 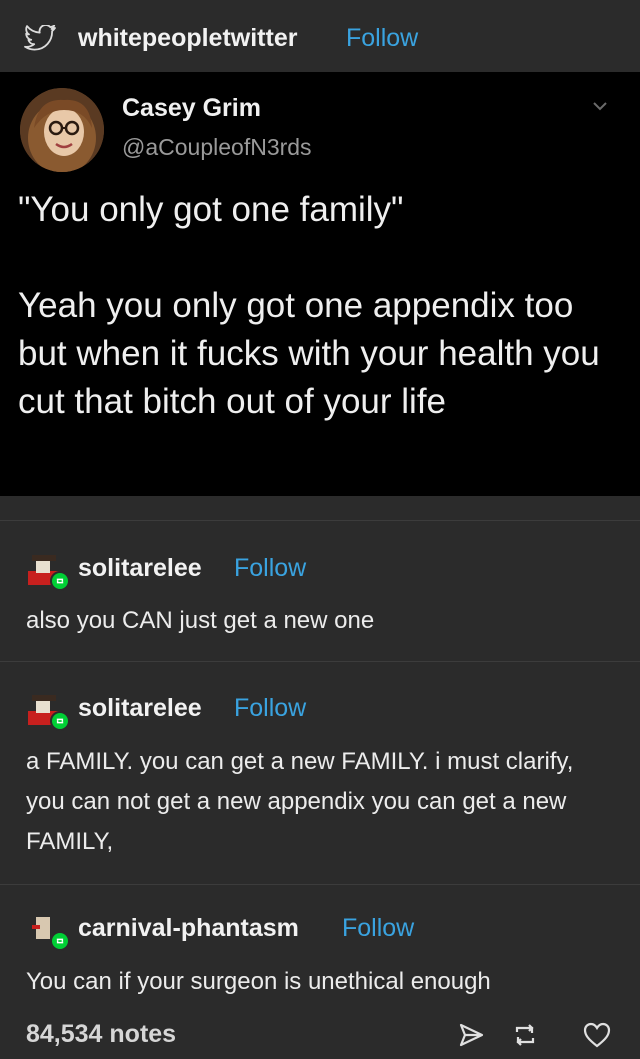 What do you see at coordinates (320, 1034) in the screenshot?
I see `post-footer: 84,534 notes` at bounding box center [320, 1034].